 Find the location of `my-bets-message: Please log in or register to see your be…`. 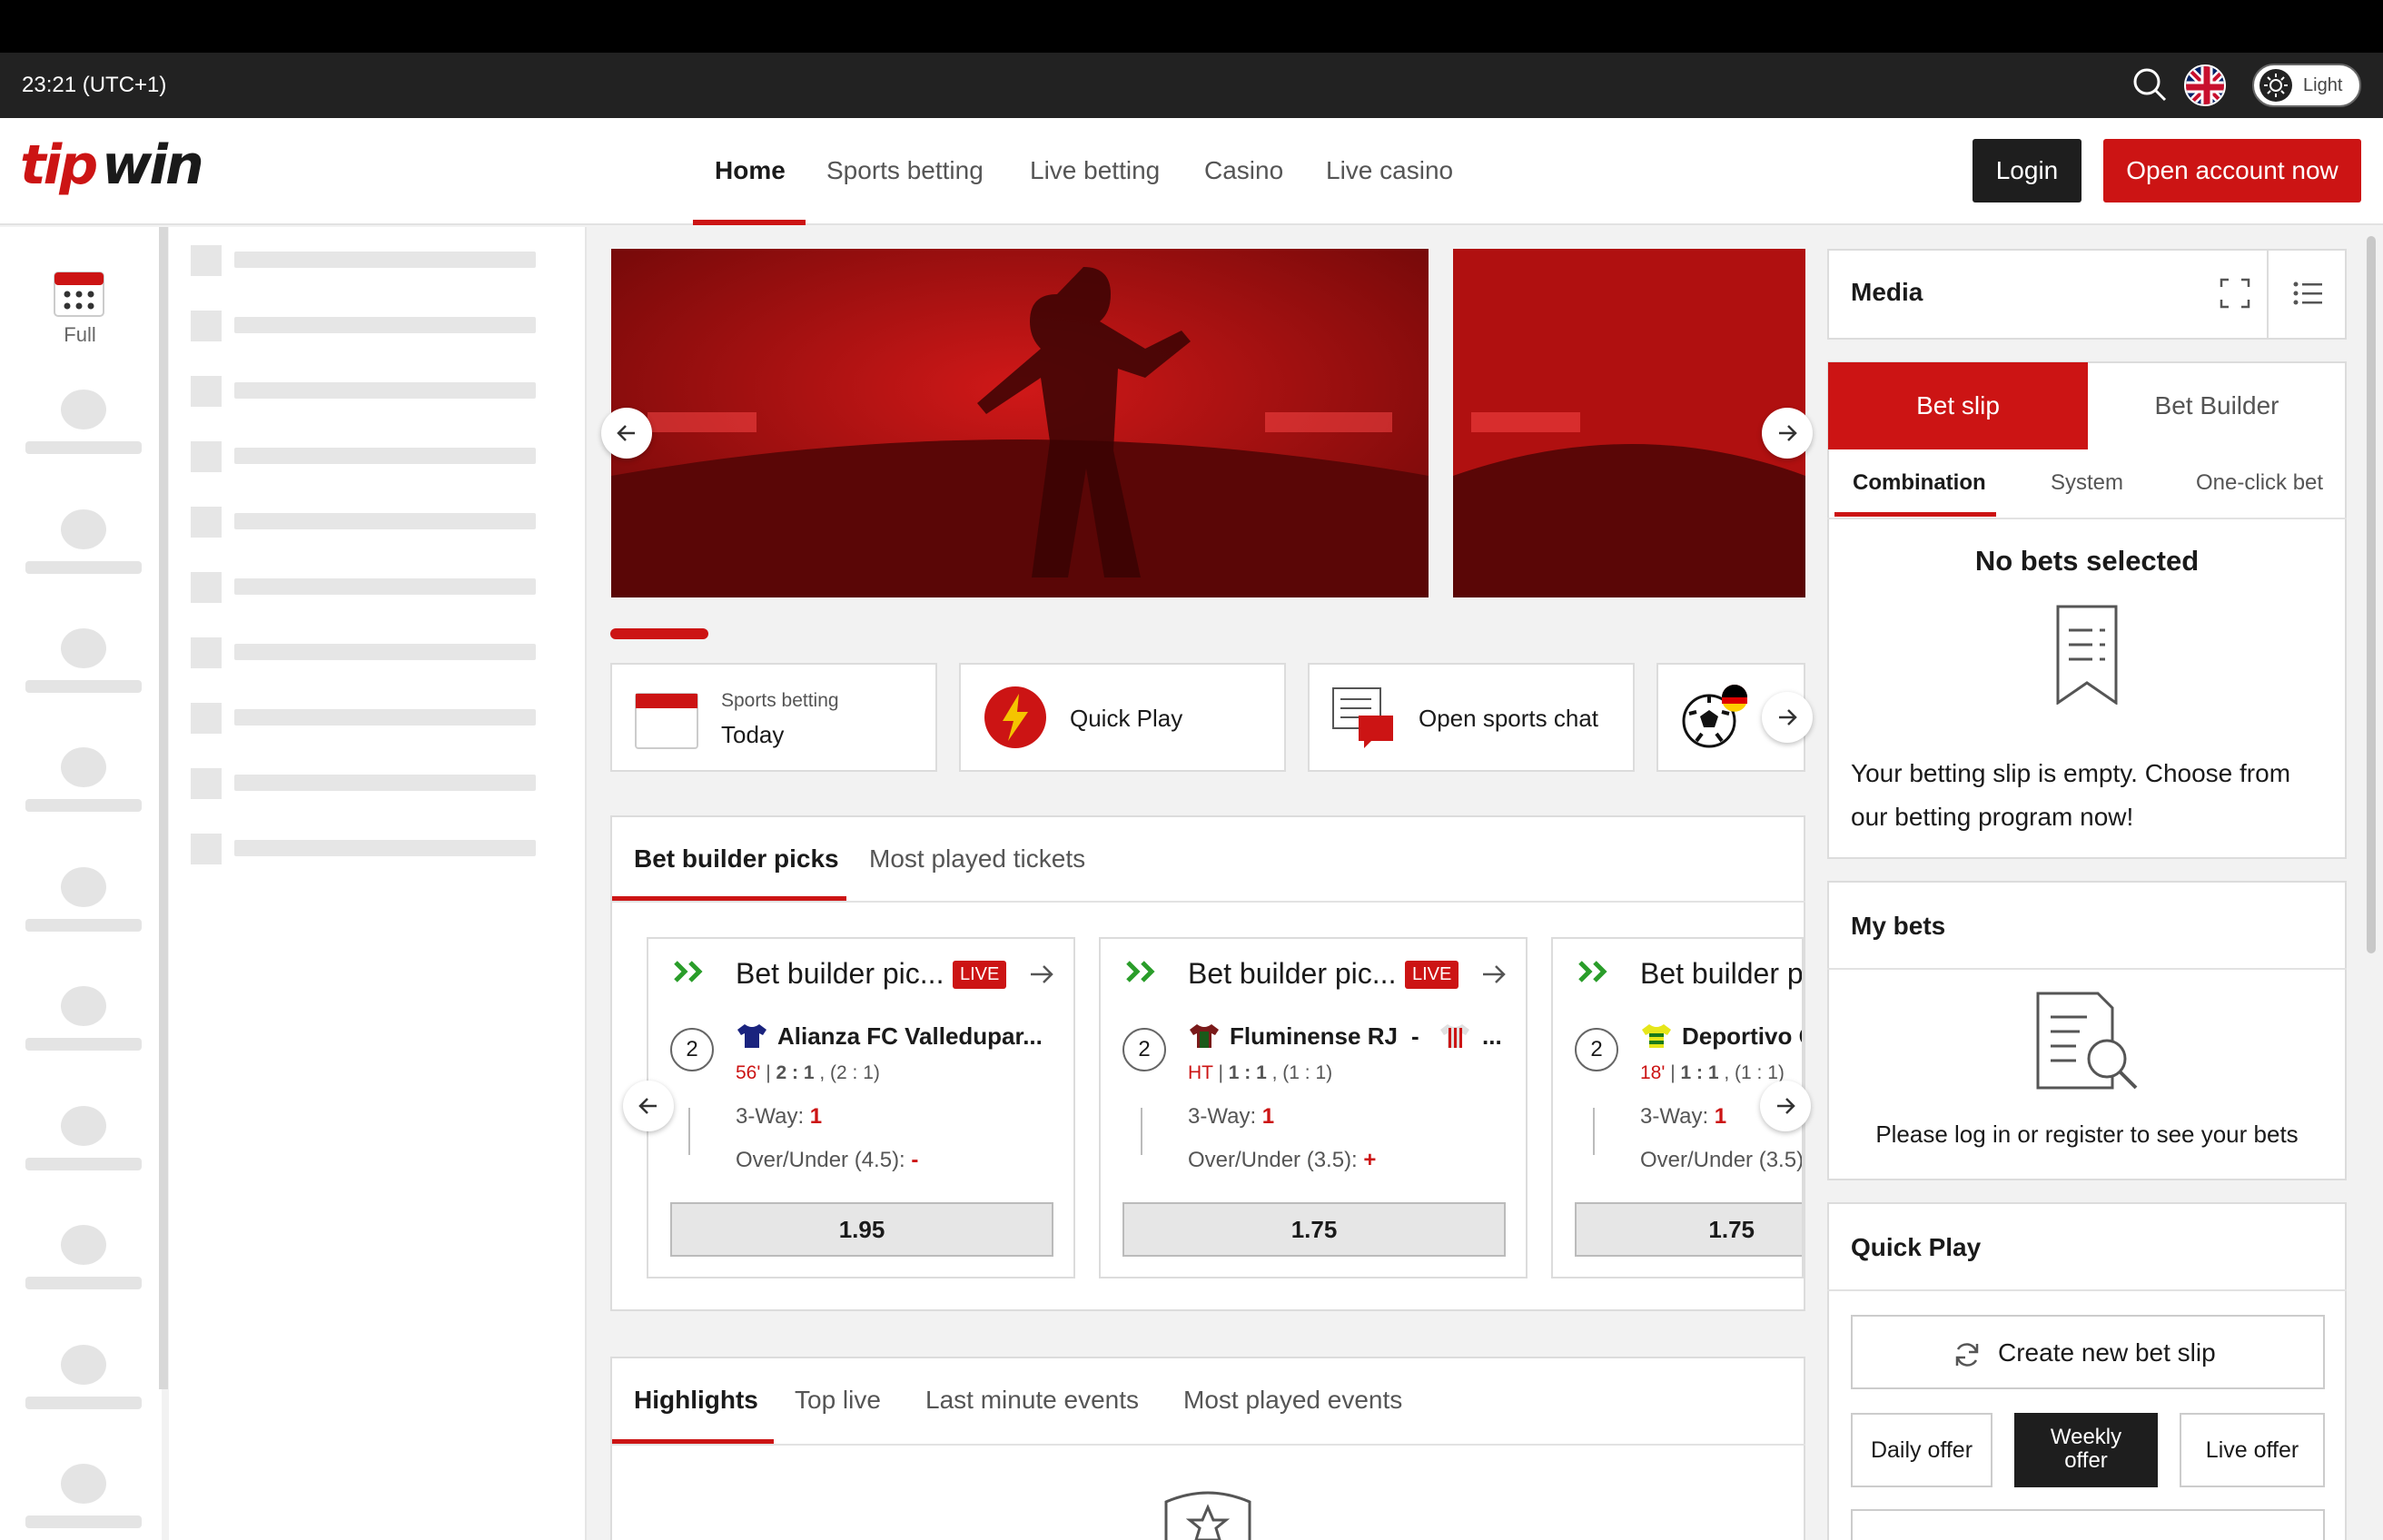

my-bets-message: Please log in or register to see your be… is located at coordinates (2087, 1134).